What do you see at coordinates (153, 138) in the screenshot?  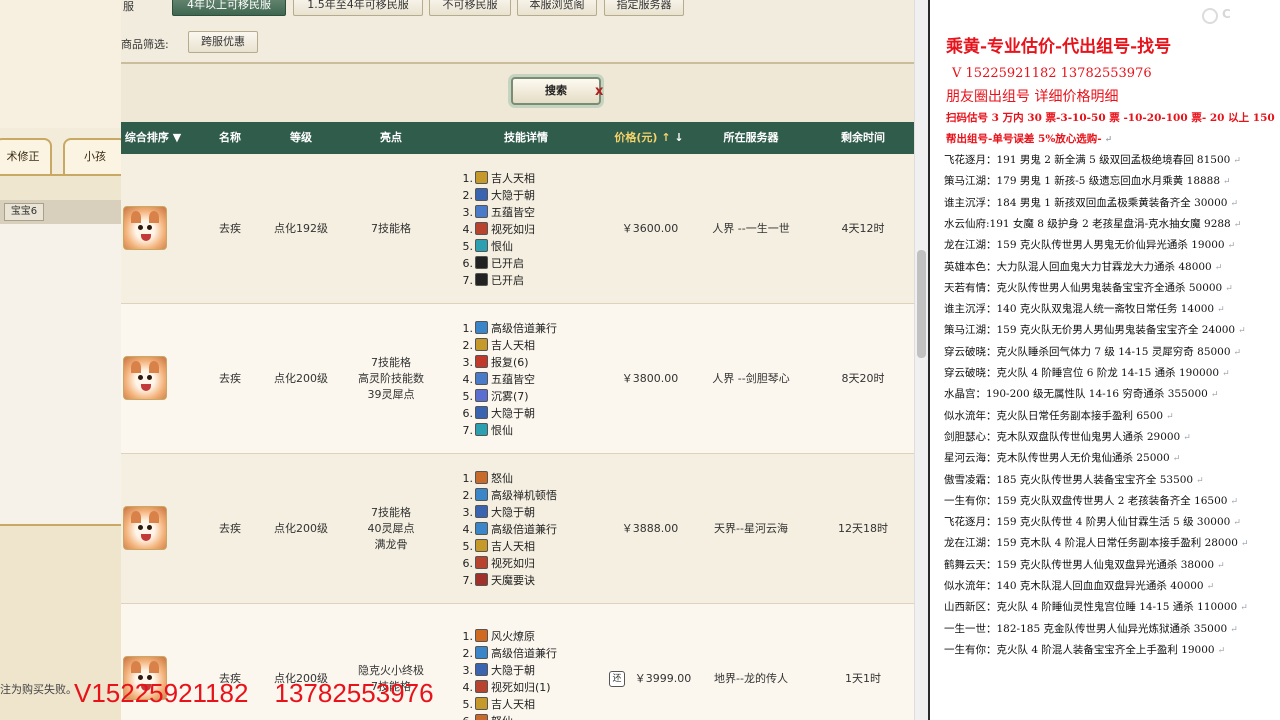 I see `sort-composite-header: 综合排序 ▼` at bounding box center [153, 138].